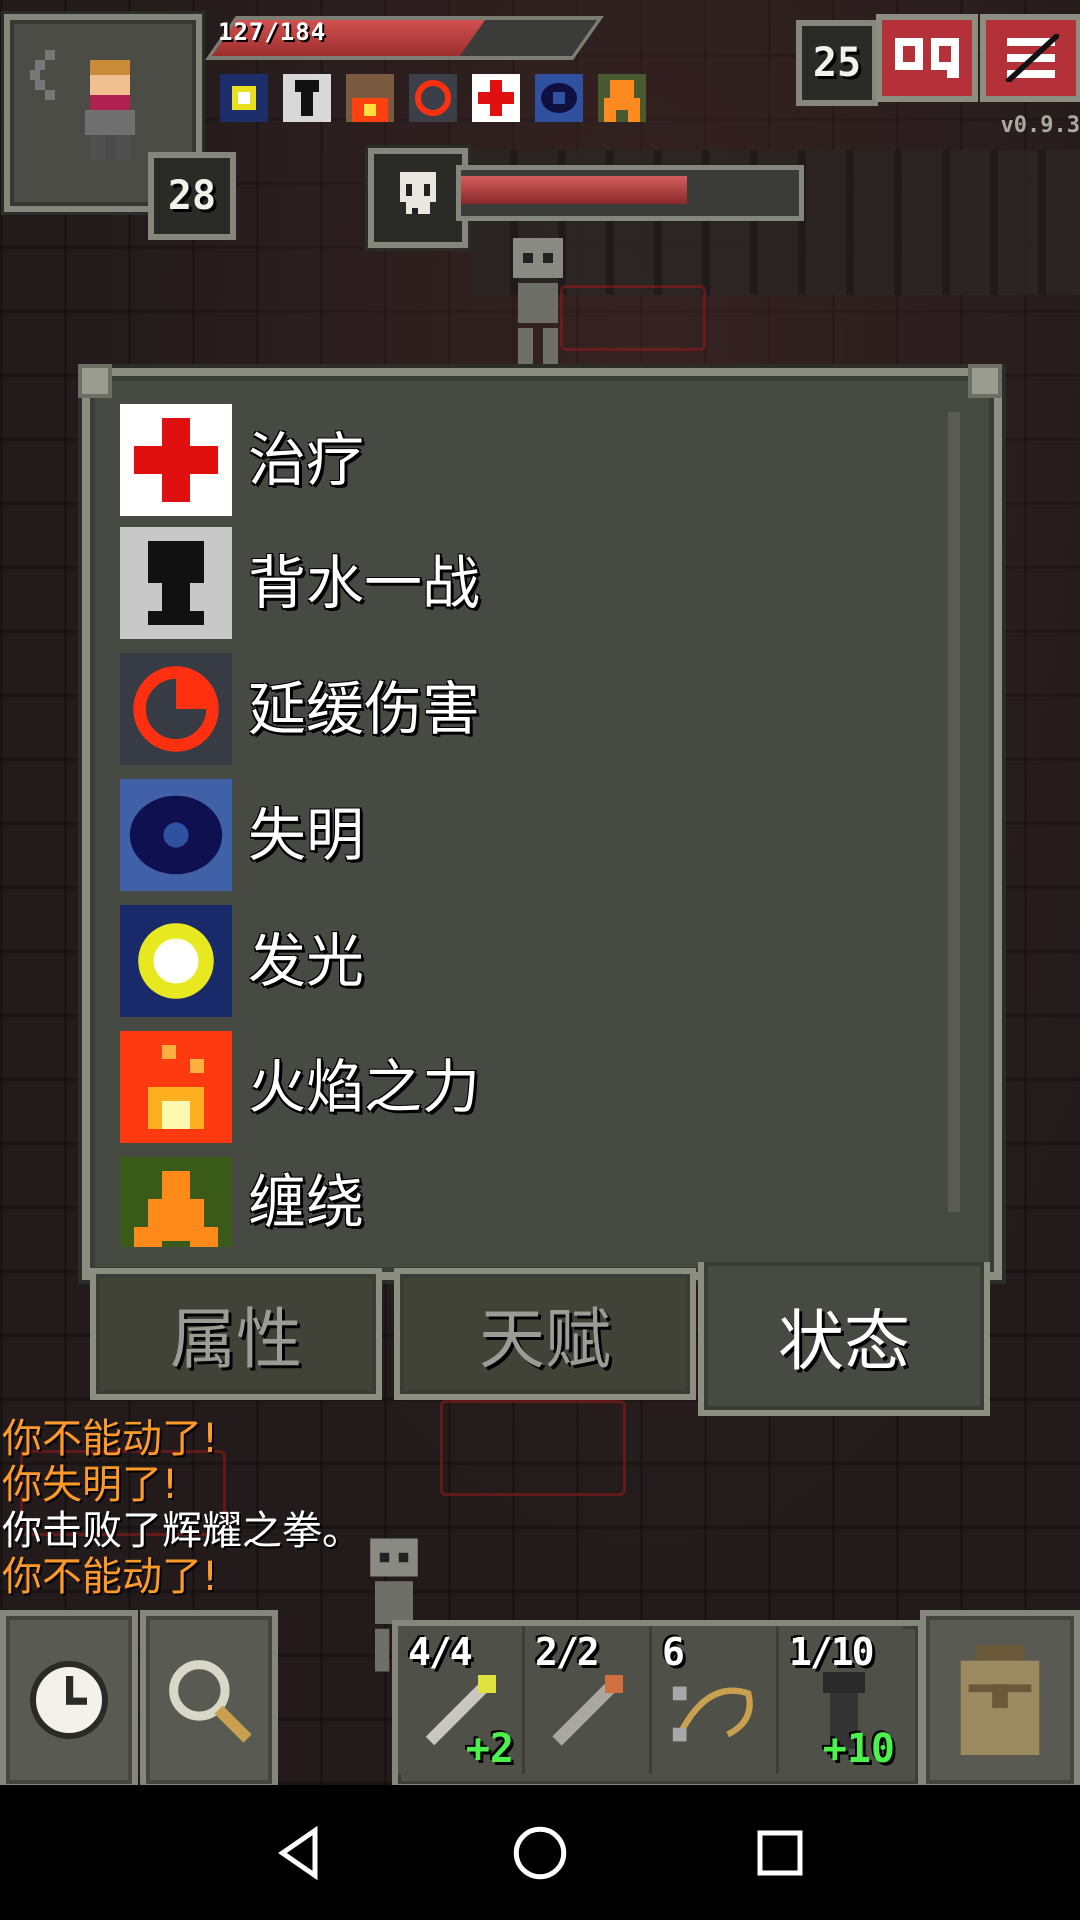 This screenshot has width=1080, height=1920. Describe the element at coordinates (470, 961) in the screenshot. I see `buff-list-item: 发光` at that location.